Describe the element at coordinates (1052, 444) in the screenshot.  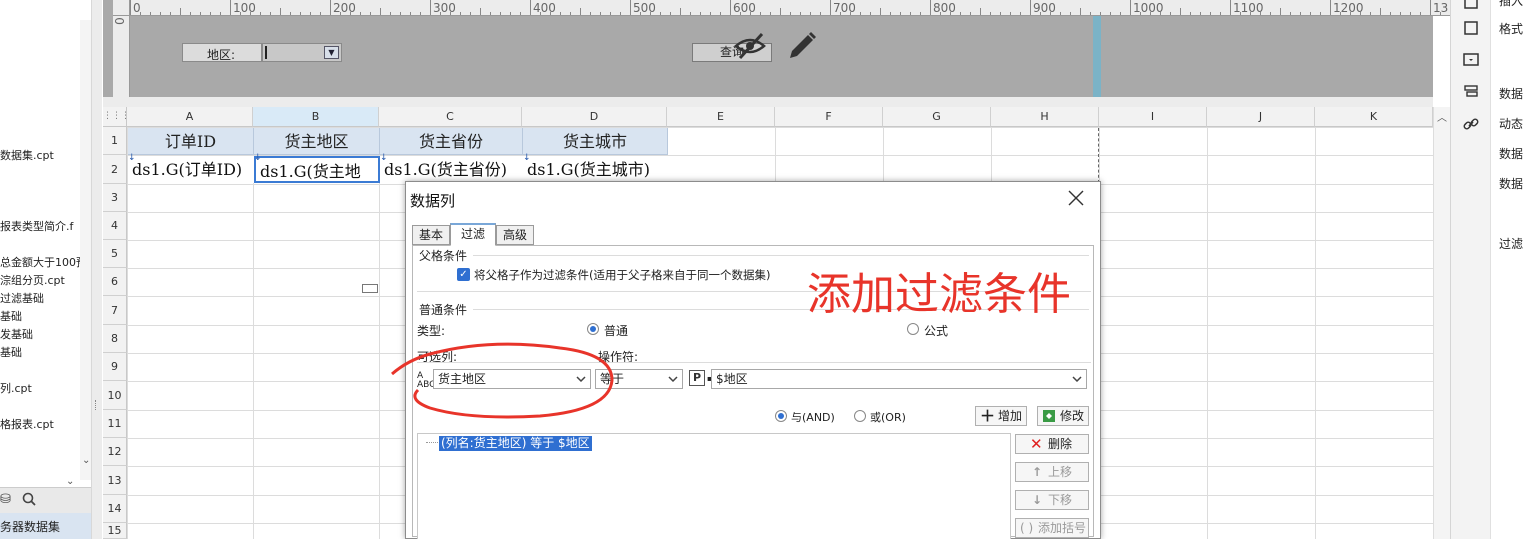
I see `delete-condition-button: ✕ 删除` at that location.